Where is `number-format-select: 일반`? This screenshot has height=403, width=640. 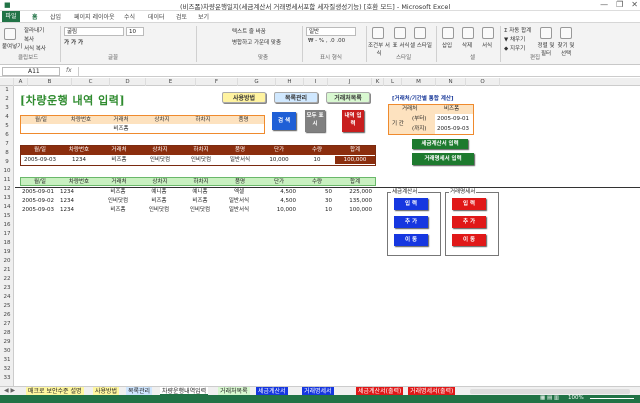 number-format-select: 일반 is located at coordinates (331, 31).